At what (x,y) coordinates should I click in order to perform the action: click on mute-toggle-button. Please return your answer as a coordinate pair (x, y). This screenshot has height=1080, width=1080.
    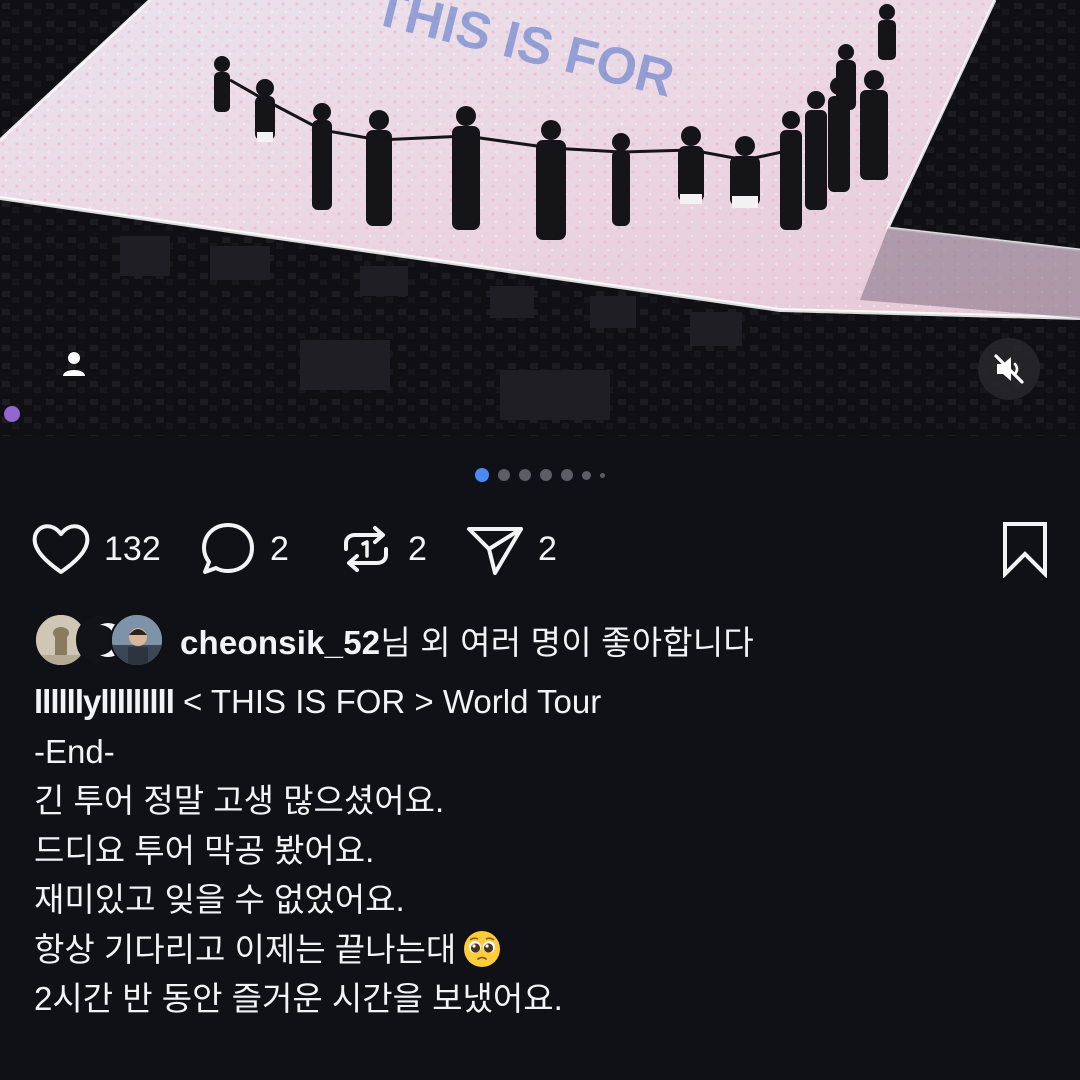
    Looking at the image, I should click on (1009, 369).